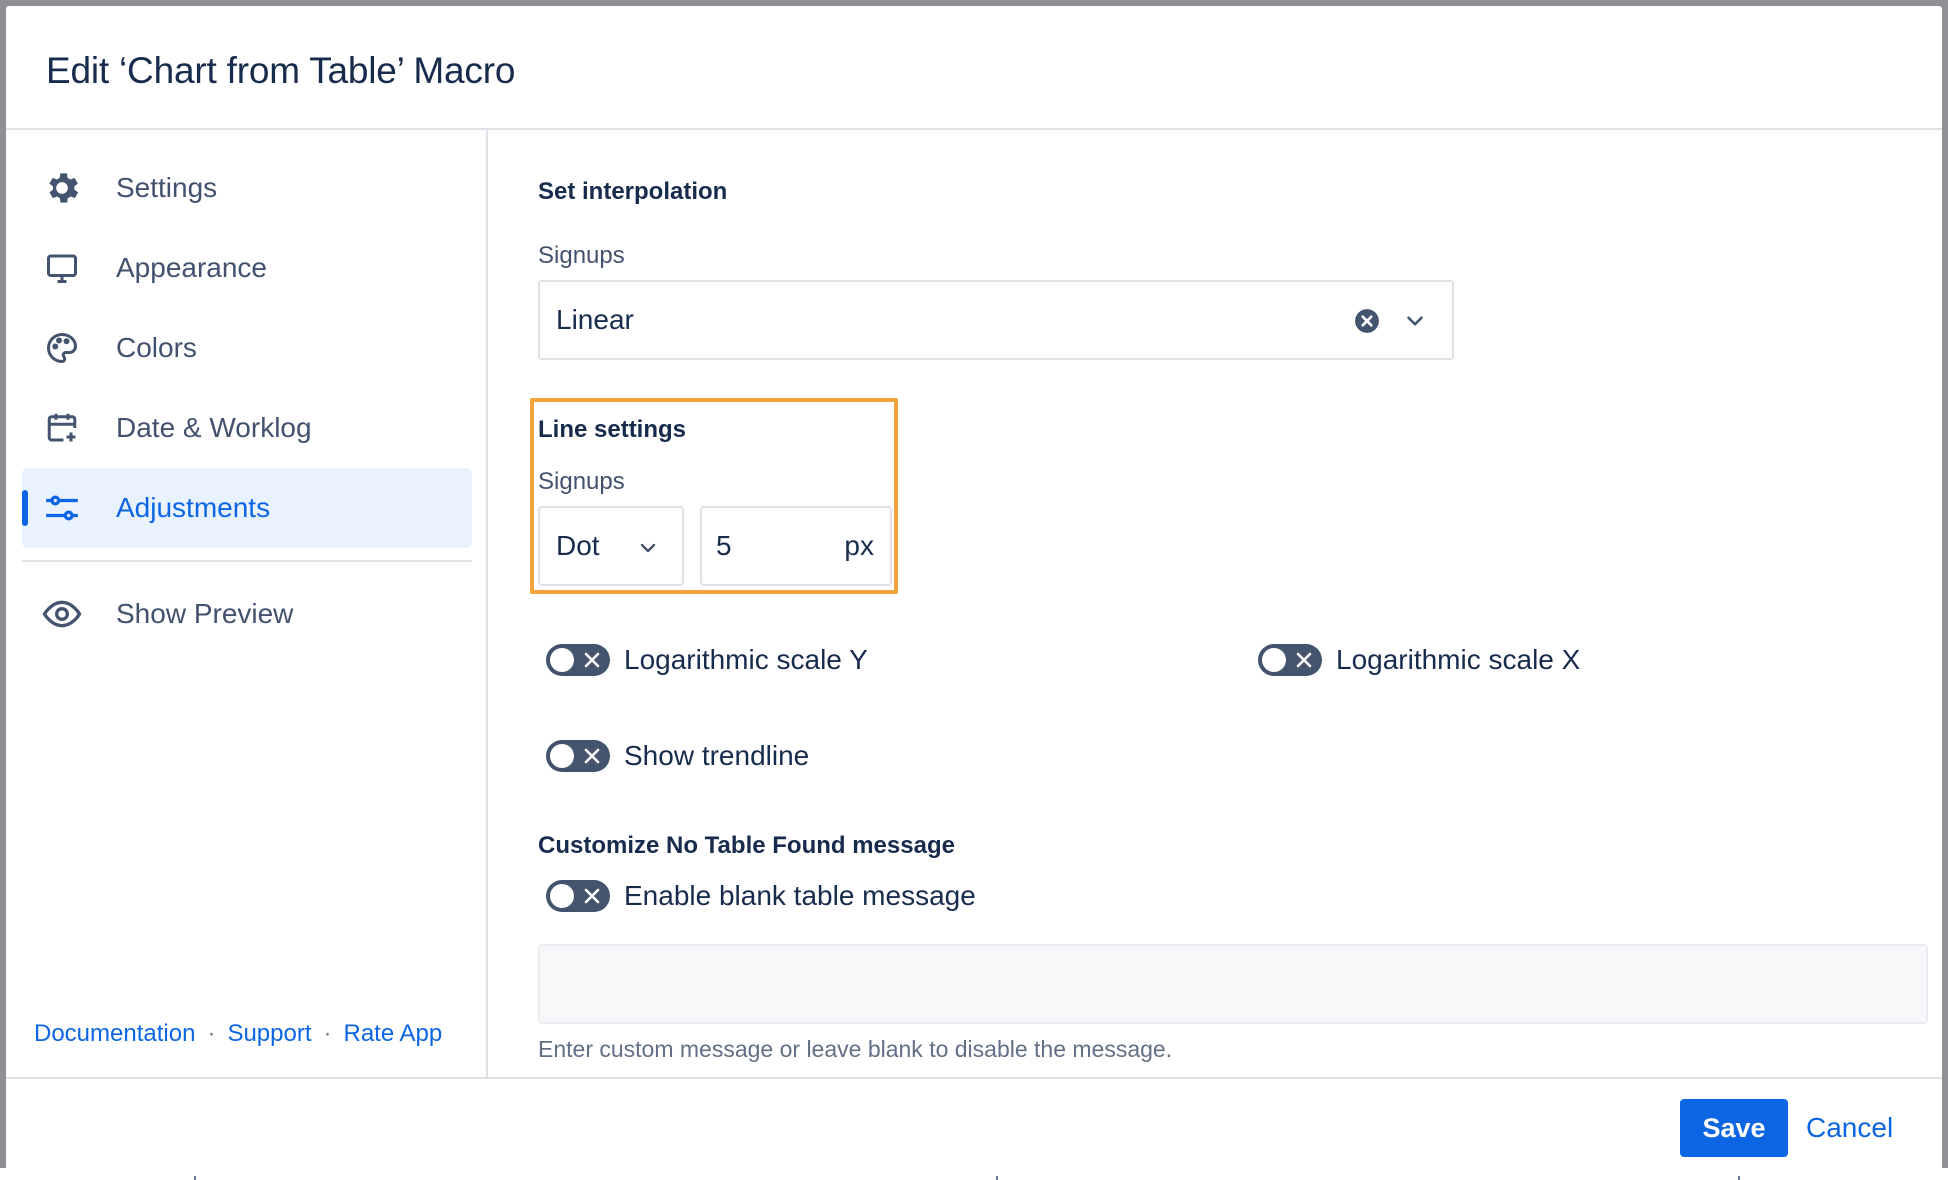  Describe the element at coordinates (393, 1034) in the screenshot. I see `rate-app-link: Rate App` at that location.